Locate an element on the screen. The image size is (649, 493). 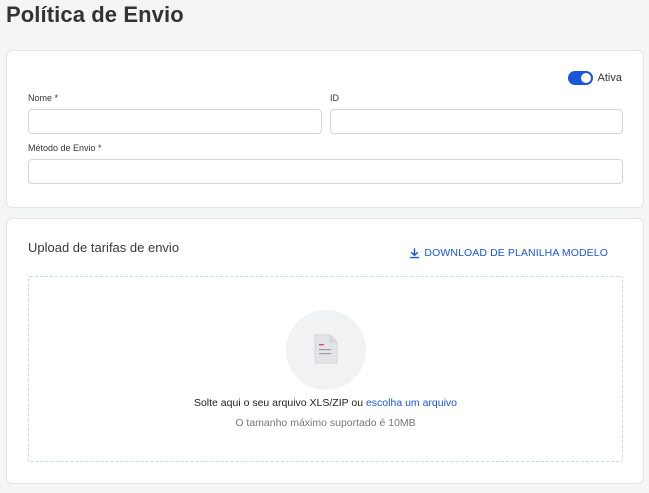
download-template-link: DOWNLOAD DE PLANILHA MODELO is located at coordinates (508, 253).